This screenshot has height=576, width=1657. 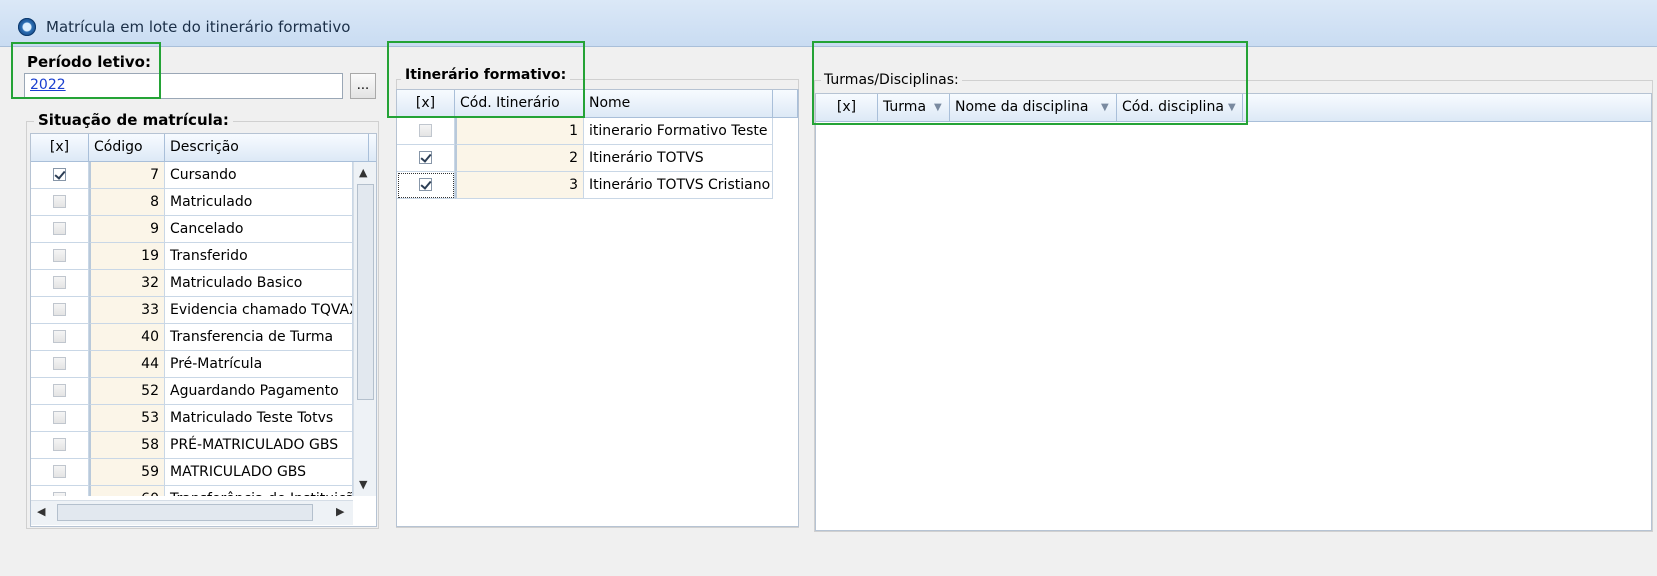 What do you see at coordinates (363, 172) in the screenshot?
I see `scroll-up-icon: ▲` at bounding box center [363, 172].